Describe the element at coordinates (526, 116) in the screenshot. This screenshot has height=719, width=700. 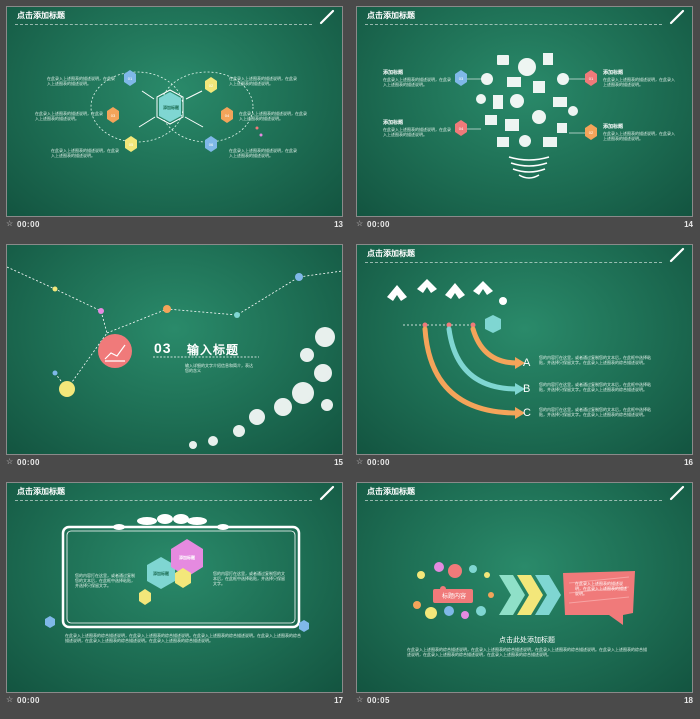
I see `lightbulb-illustration` at that location.